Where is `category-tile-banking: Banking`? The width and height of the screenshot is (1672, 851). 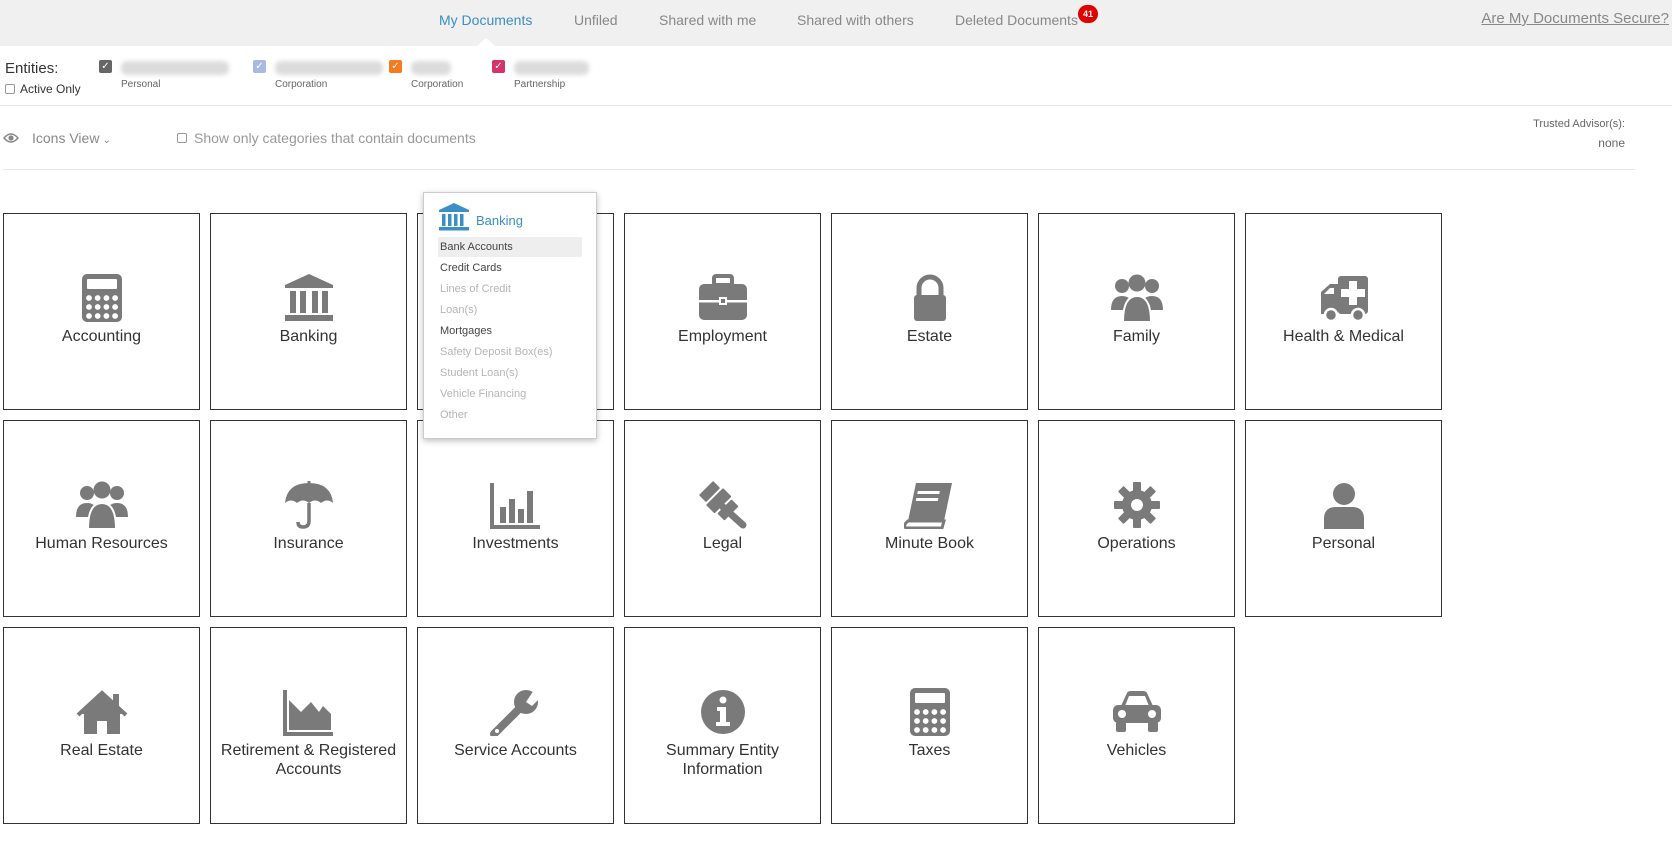
category-tile-banking: Banking is located at coordinates (308, 311).